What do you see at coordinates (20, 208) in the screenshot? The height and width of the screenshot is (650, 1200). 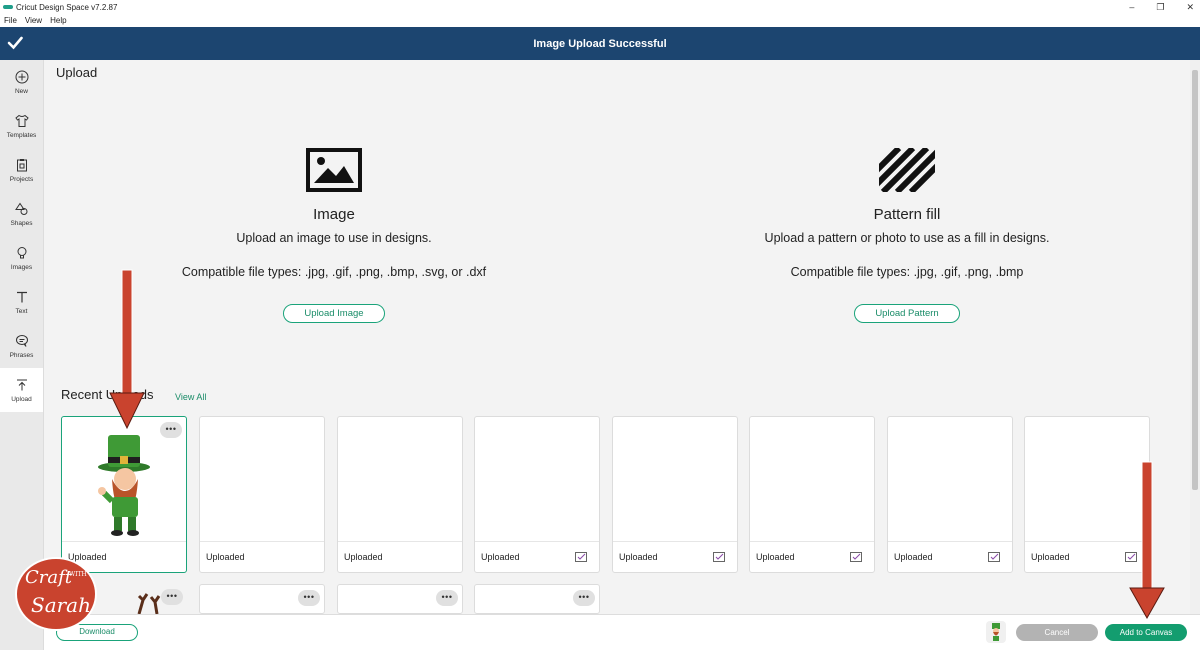 I see `shapes-icon` at bounding box center [20, 208].